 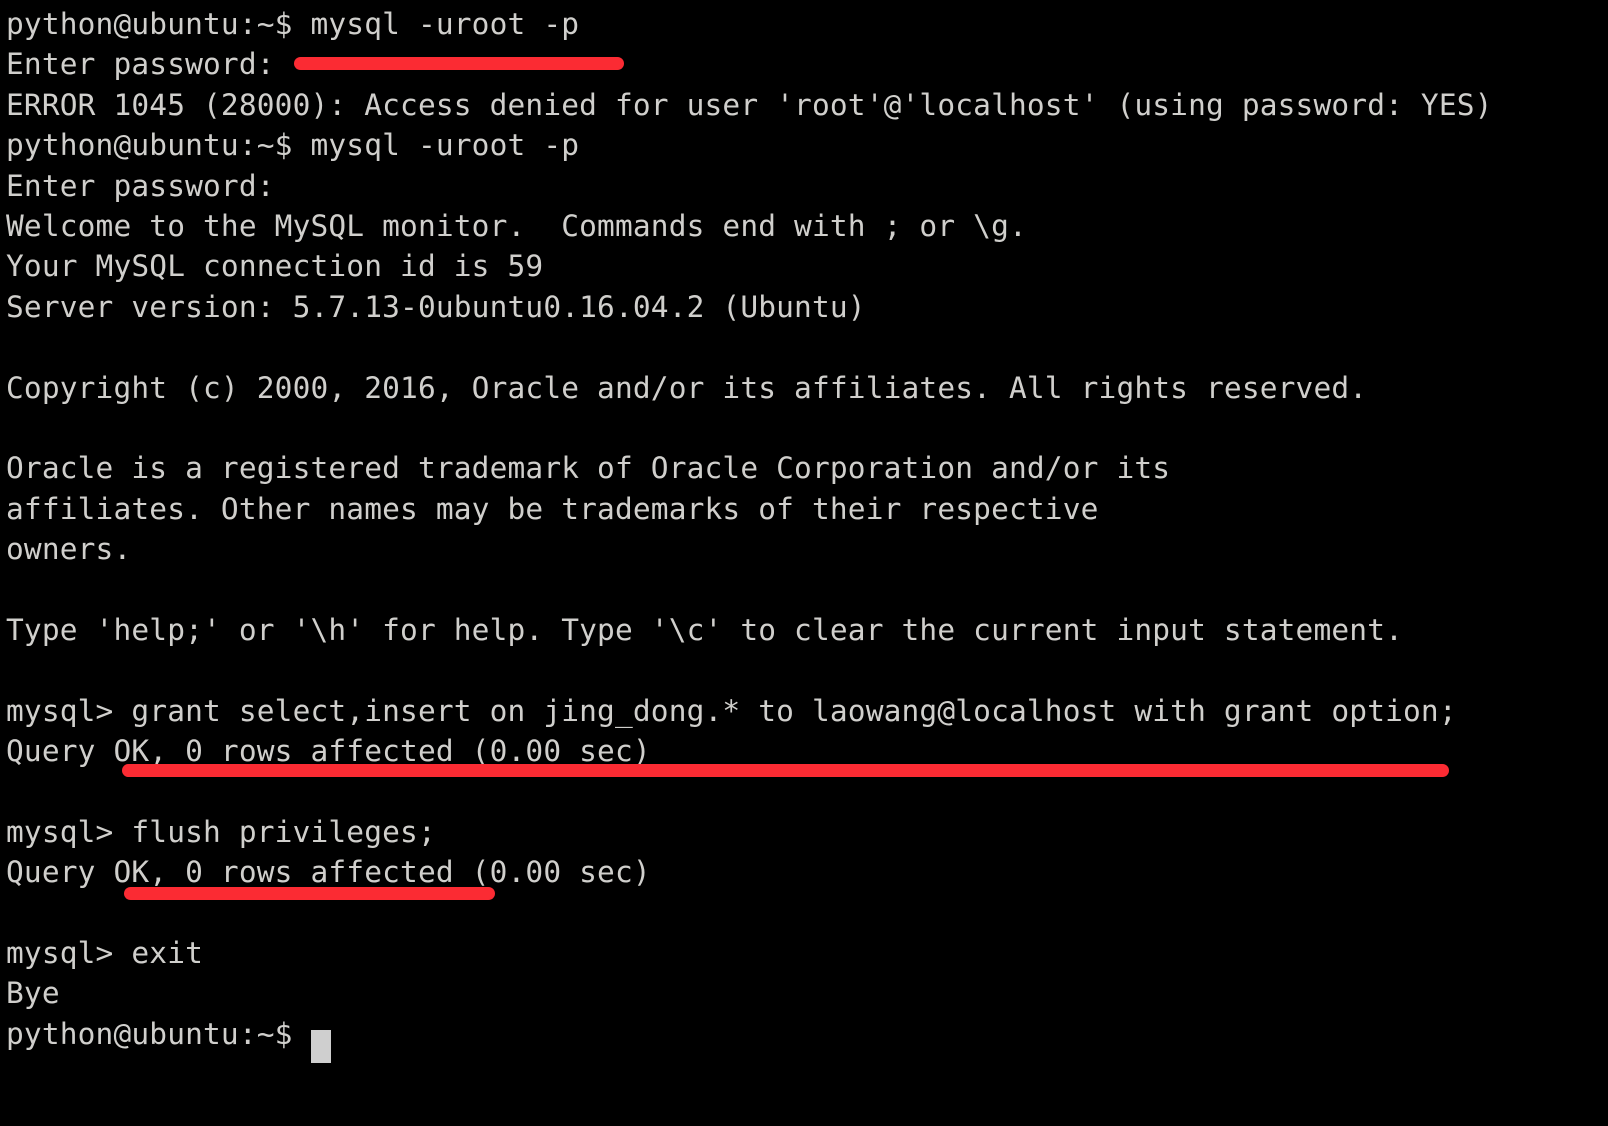 I want to click on terminal-line-command: mysql> flush privileges;, so click(x=221, y=831).